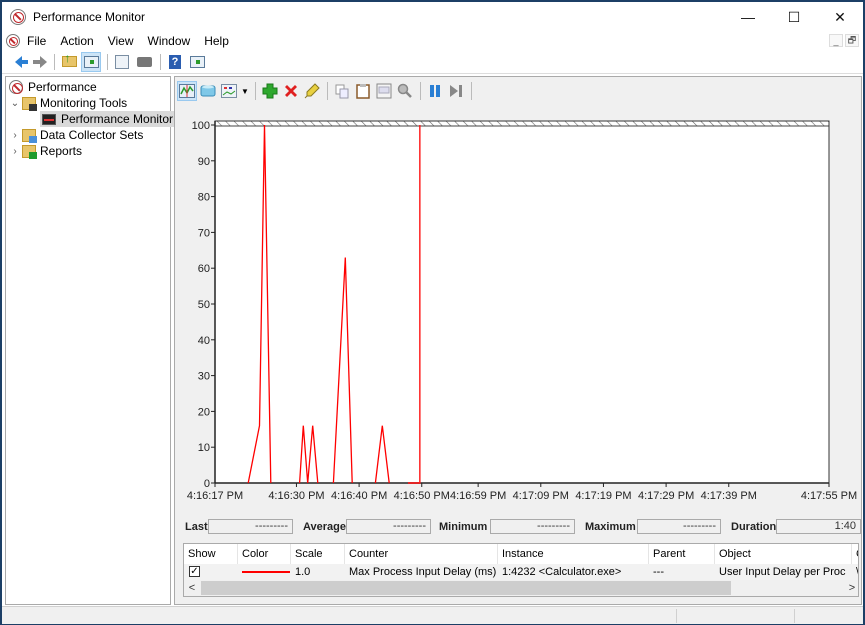  I want to click on scroll-right-button: >, so click(851, 588).